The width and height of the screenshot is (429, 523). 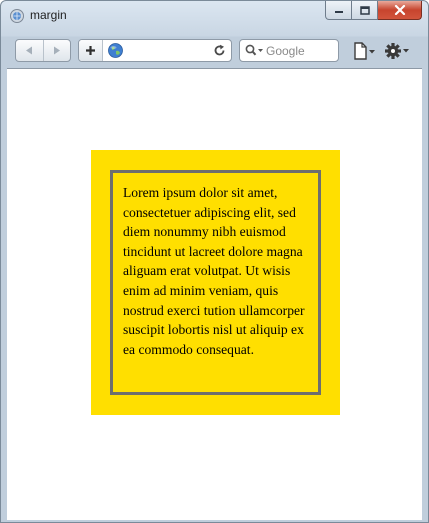 I want to click on minimize-icon, so click(x=338, y=12).